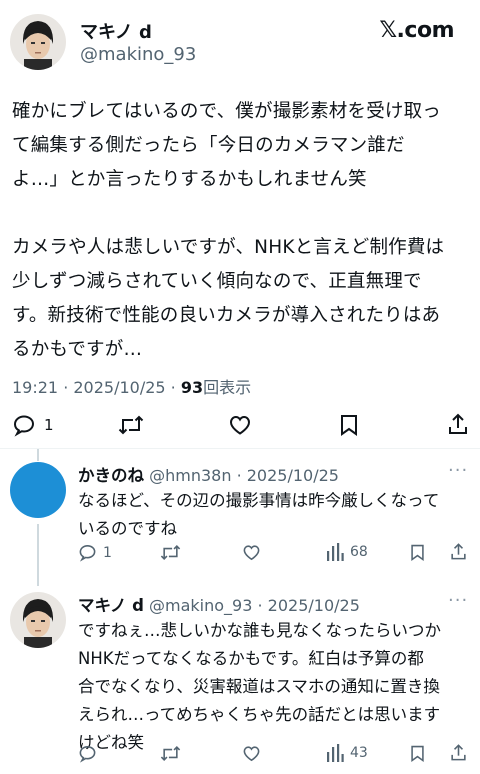  What do you see at coordinates (416, 30) in the screenshot?
I see `x-logo-brand: 𝕏.com` at bounding box center [416, 30].